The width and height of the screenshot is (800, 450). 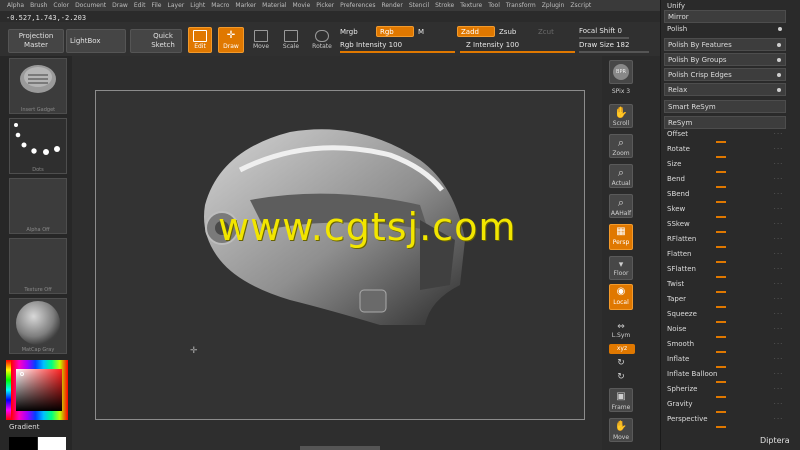 What do you see at coordinates (725, 16) in the screenshot?
I see `mirror-button: Mirror` at bounding box center [725, 16].